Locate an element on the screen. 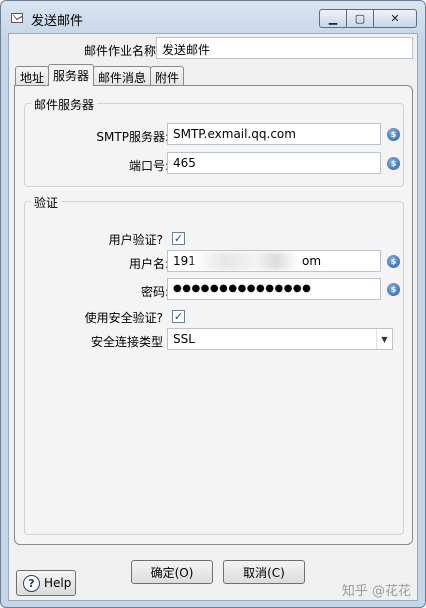 The height and width of the screenshot is (608, 426). help-label: Help is located at coordinates (58, 583).